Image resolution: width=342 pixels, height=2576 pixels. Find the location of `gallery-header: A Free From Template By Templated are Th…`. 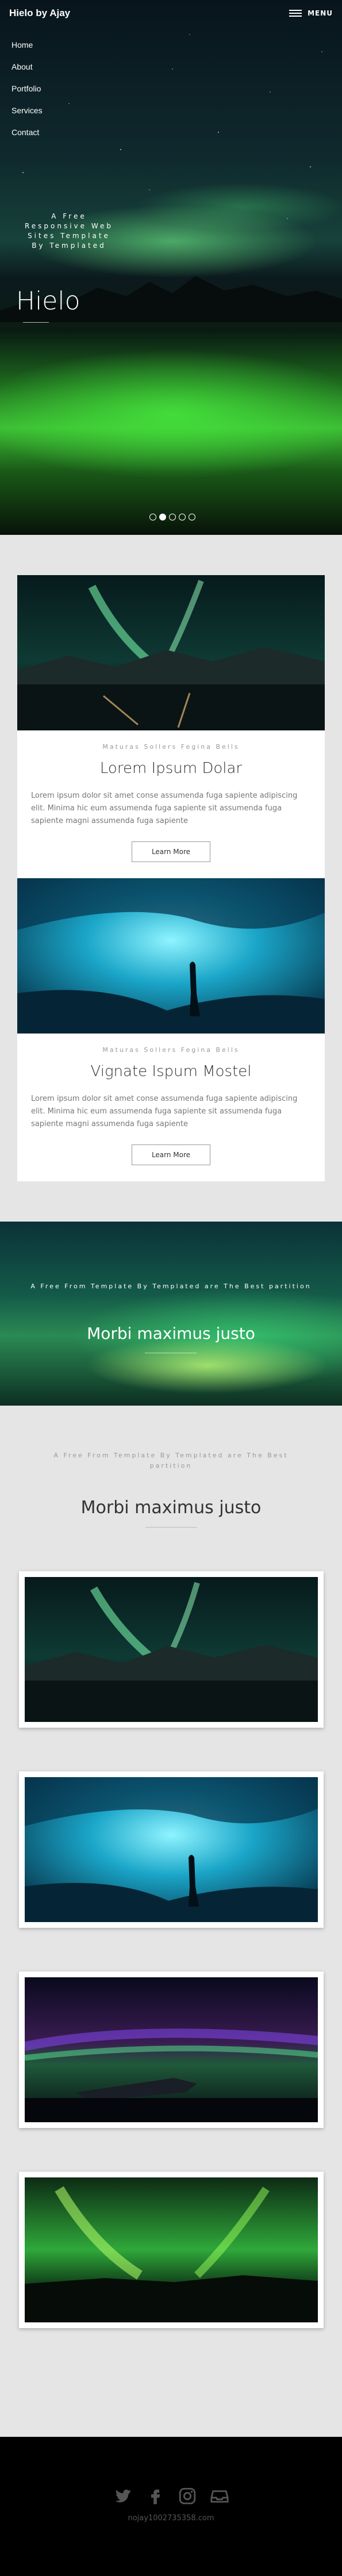

gallery-header: A Free From Template By Templated are Th… is located at coordinates (171, 1489).